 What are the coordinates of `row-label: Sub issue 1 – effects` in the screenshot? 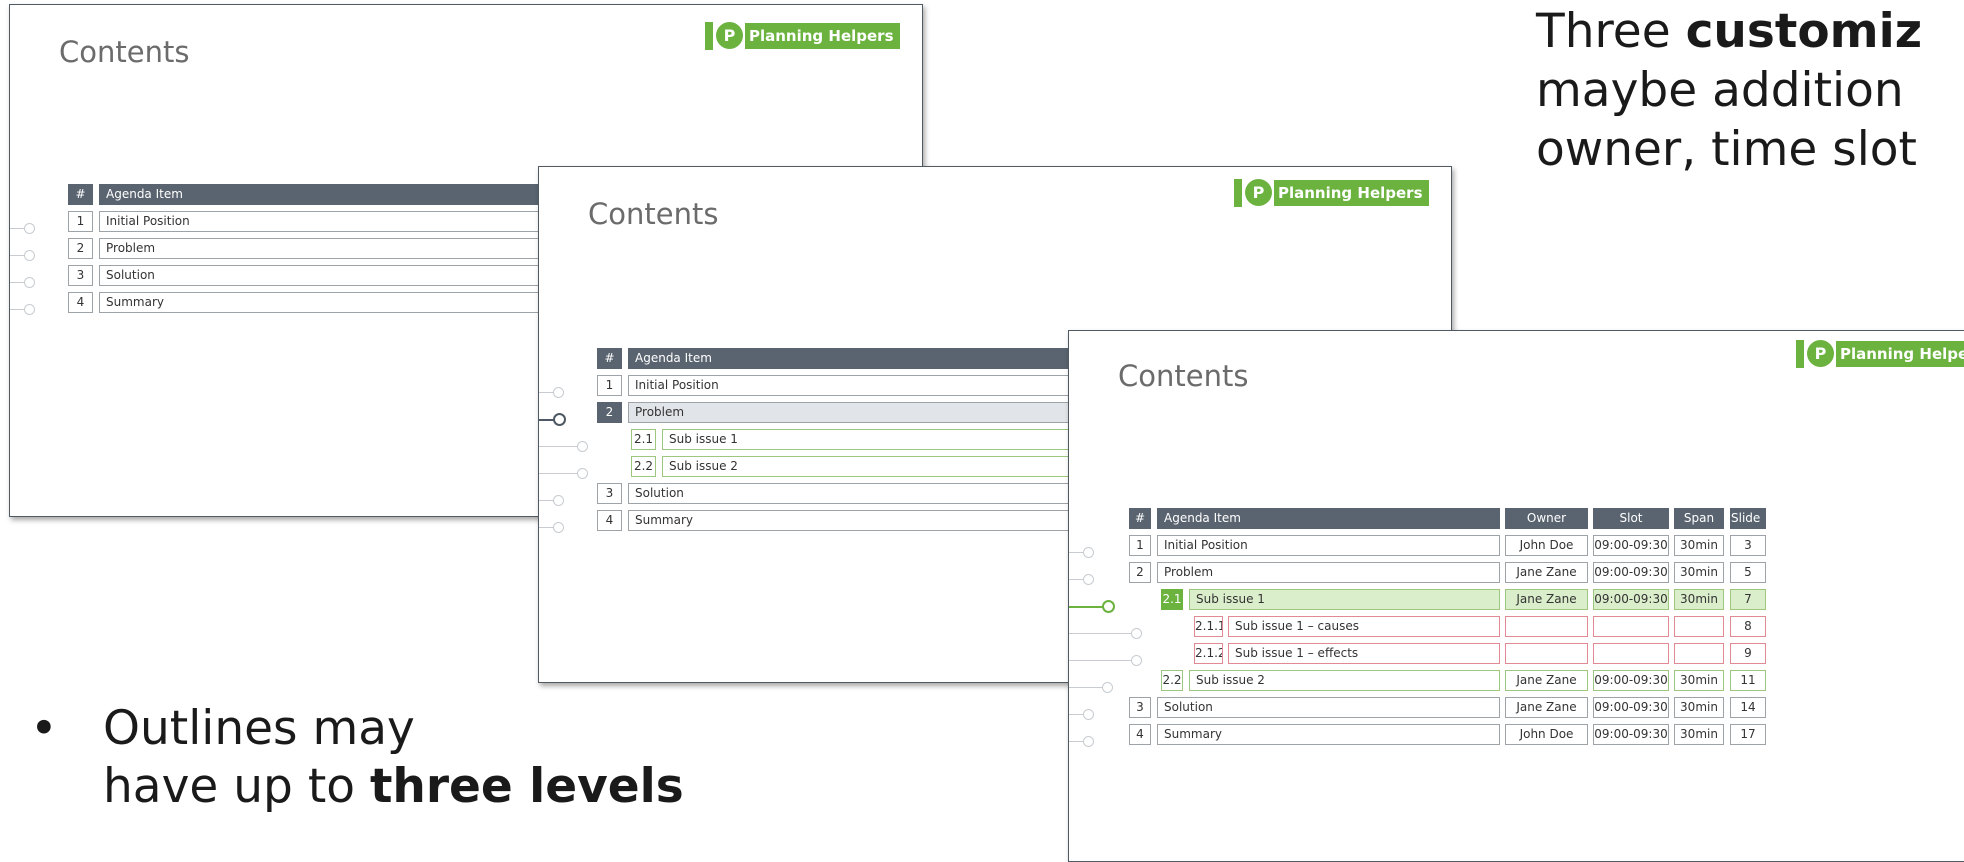 It's located at (1364, 653).